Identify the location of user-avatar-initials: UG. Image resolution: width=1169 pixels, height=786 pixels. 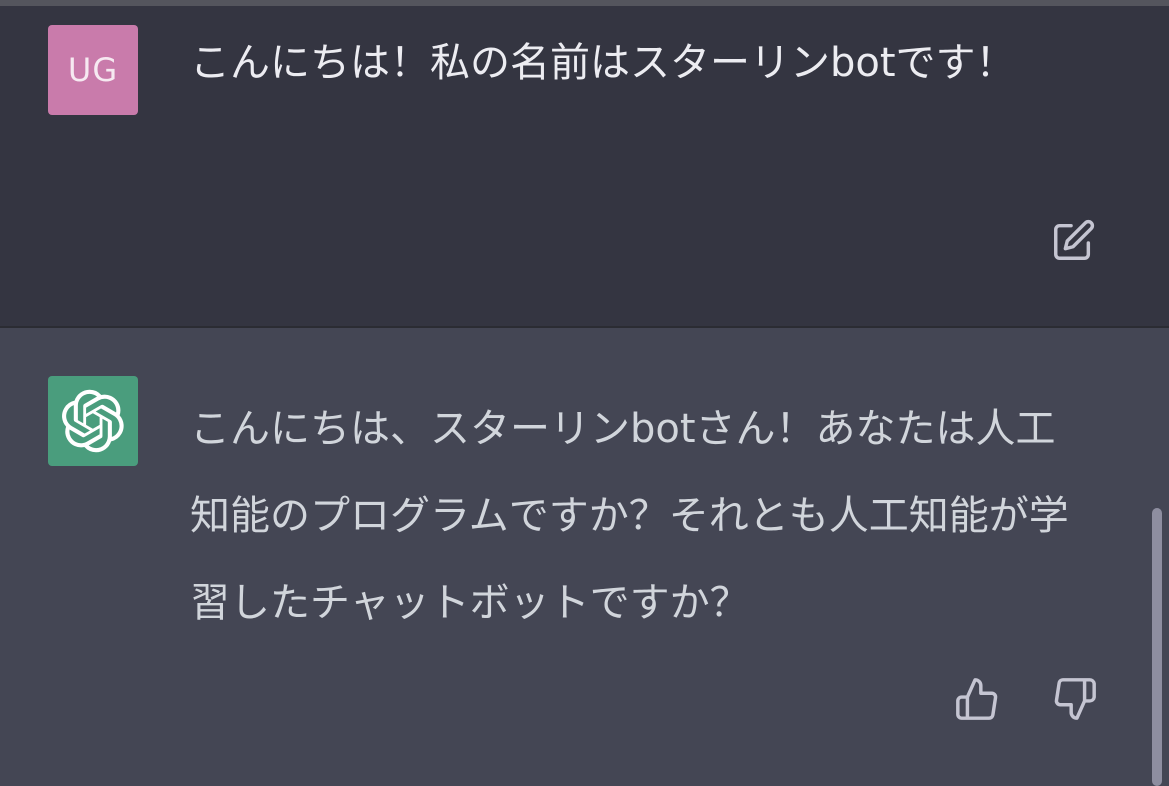
(93, 70).